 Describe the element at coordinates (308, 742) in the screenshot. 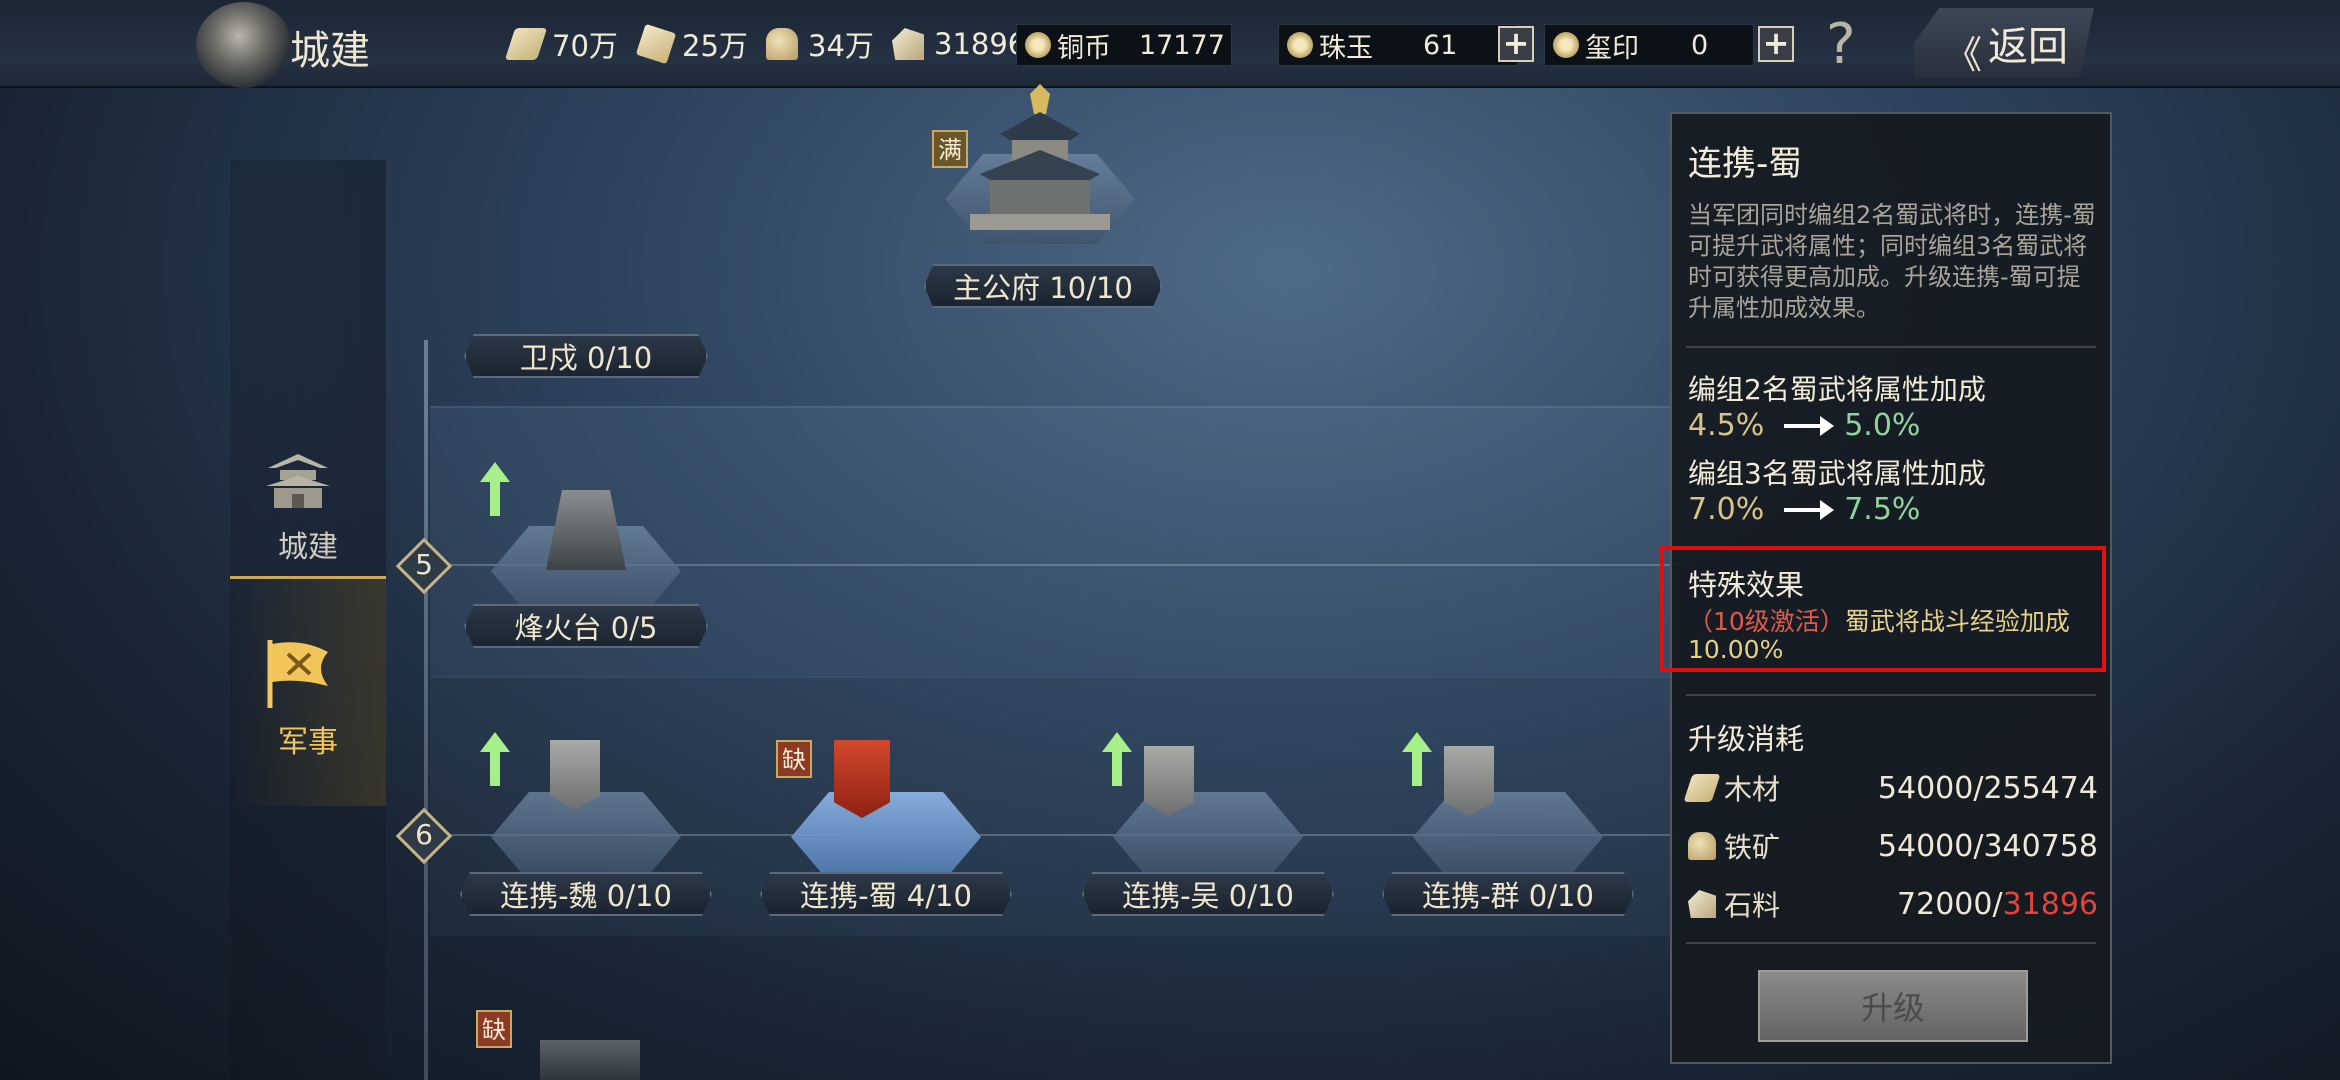

I see `tab-military-label: 军事` at that location.